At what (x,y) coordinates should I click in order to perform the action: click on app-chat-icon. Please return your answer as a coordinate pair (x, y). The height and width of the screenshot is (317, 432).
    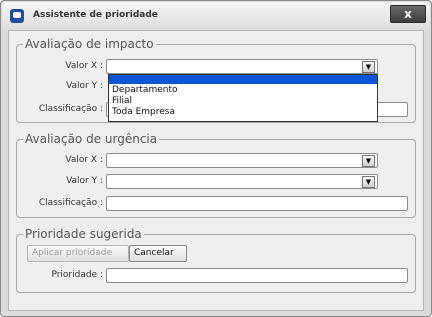
    Looking at the image, I should click on (17, 16).